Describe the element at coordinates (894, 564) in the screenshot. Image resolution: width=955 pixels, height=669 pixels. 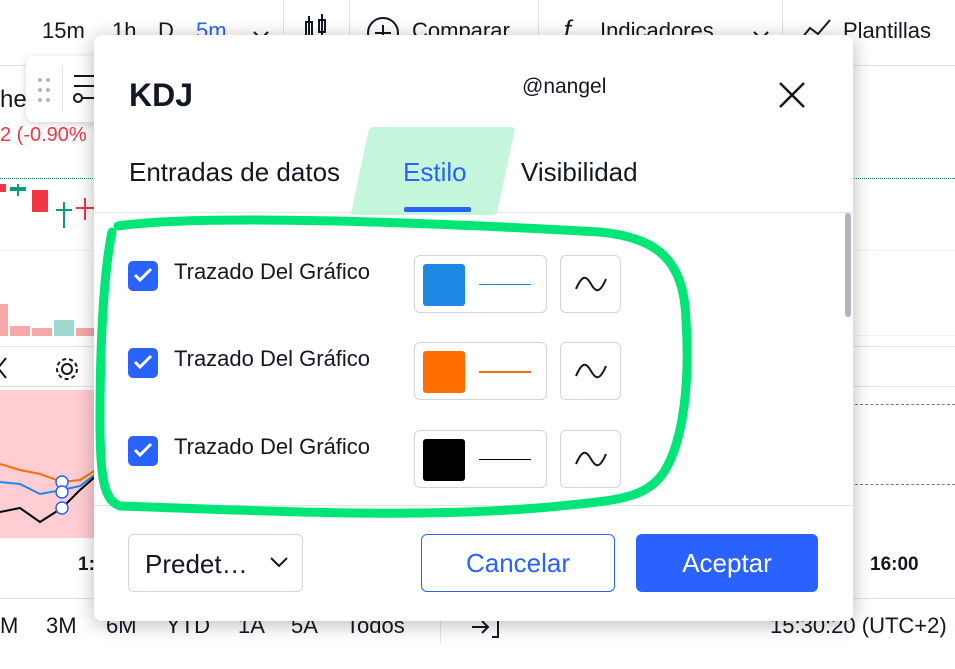
I see `time-label-right: 16:00` at that location.